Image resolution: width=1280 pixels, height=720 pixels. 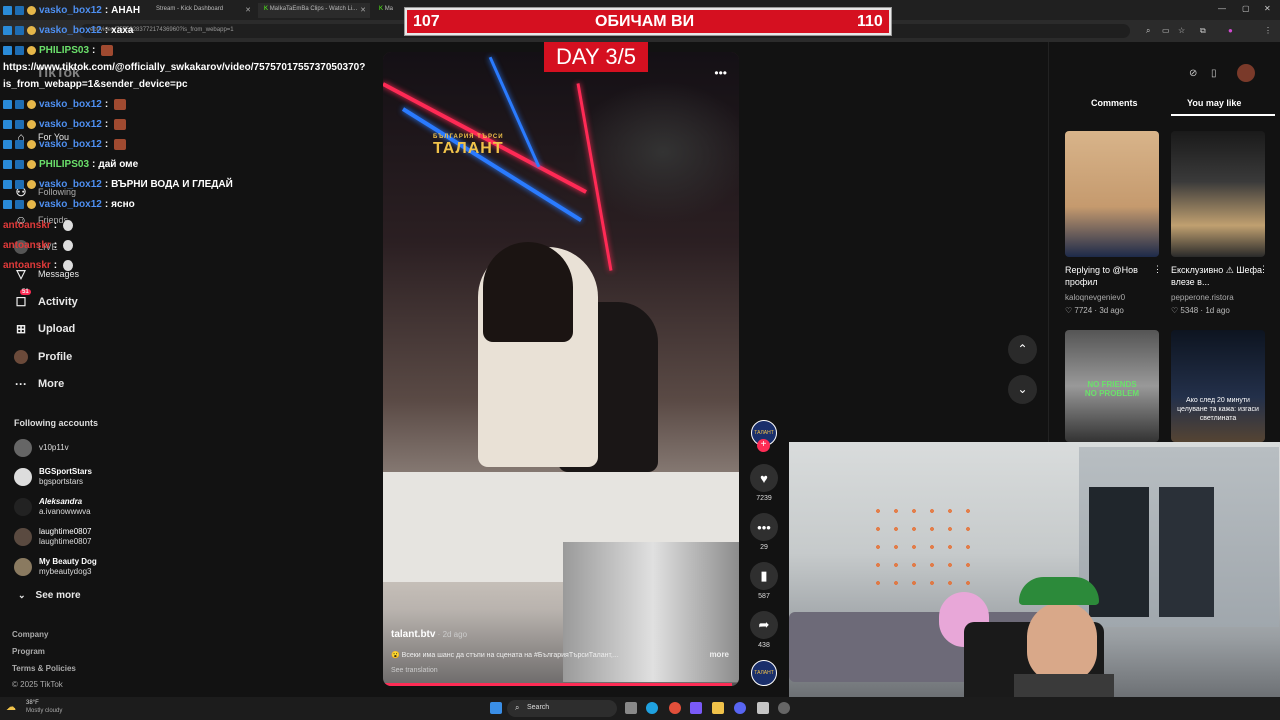 What do you see at coordinates (28, 651) in the screenshot?
I see `footer-link: Program` at bounding box center [28, 651].